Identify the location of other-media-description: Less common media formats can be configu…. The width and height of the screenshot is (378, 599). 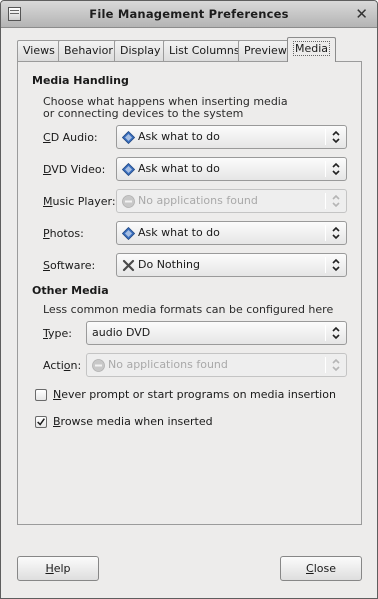
(188, 309).